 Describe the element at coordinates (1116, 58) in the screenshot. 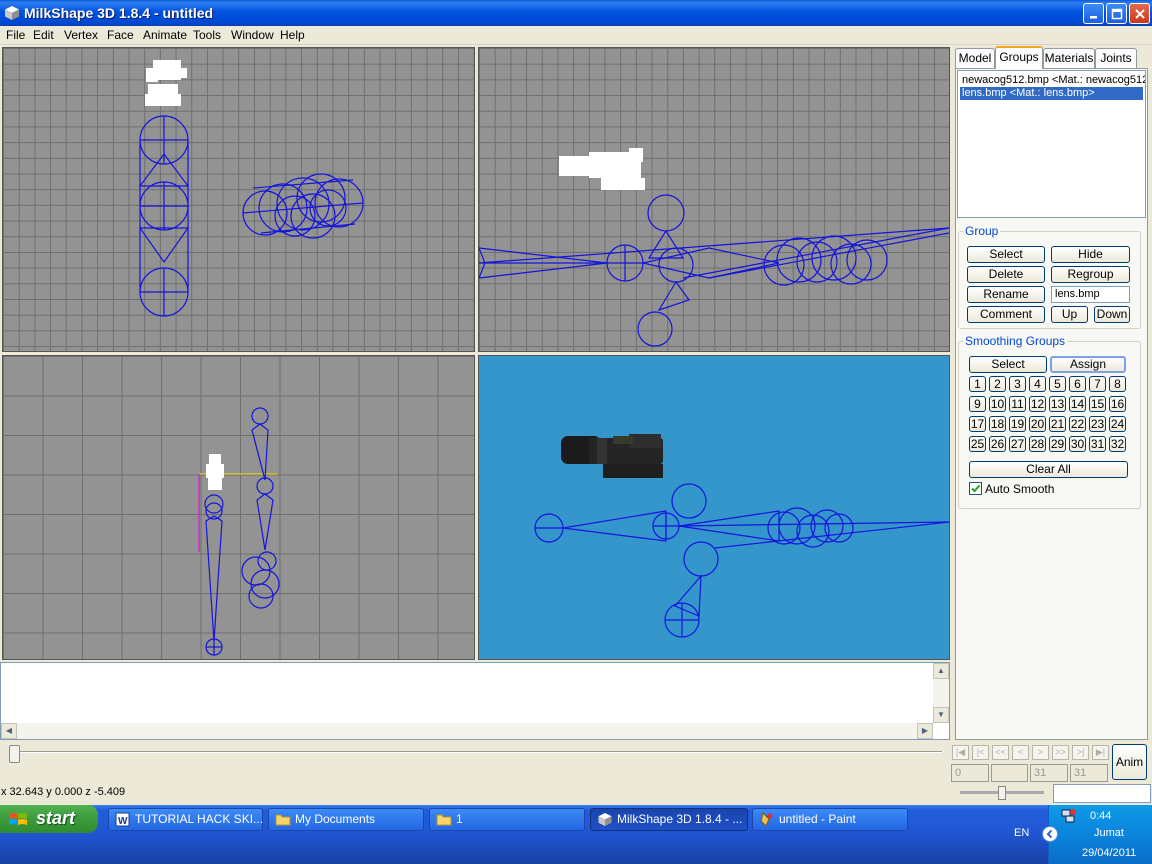

I see `tab-joints: Joints` at that location.